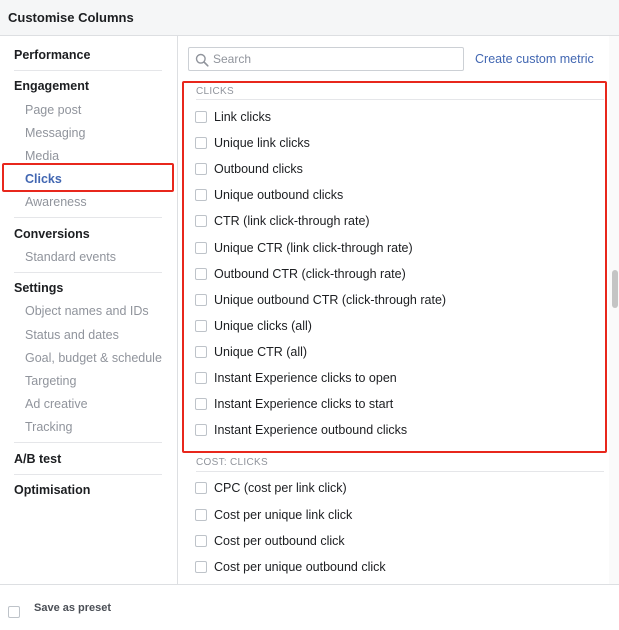  Describe the element at coordinates (534, 59) in the screenshot. I see `create-custom-metric-link: Create custom metric` at that location.